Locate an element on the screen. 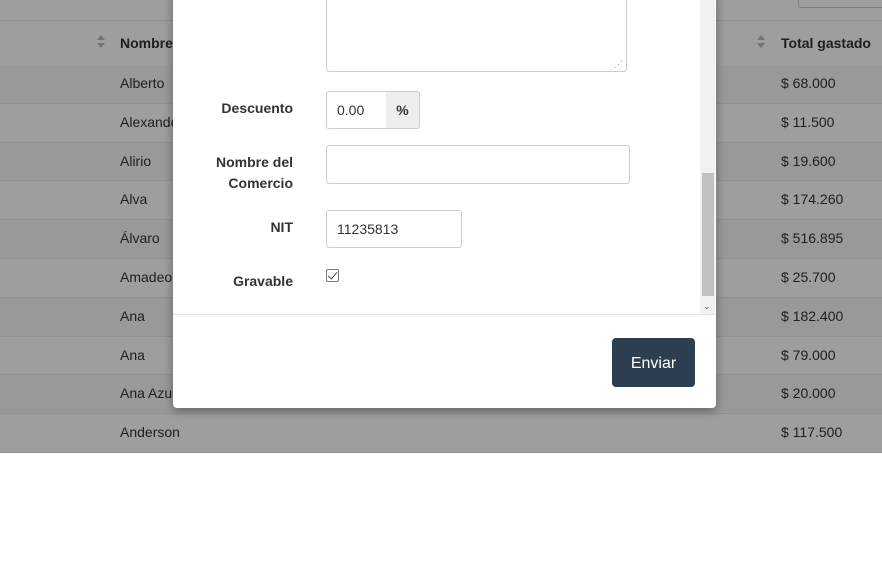  notes-textarea: ⋰ is located at coordinates (476, 36).